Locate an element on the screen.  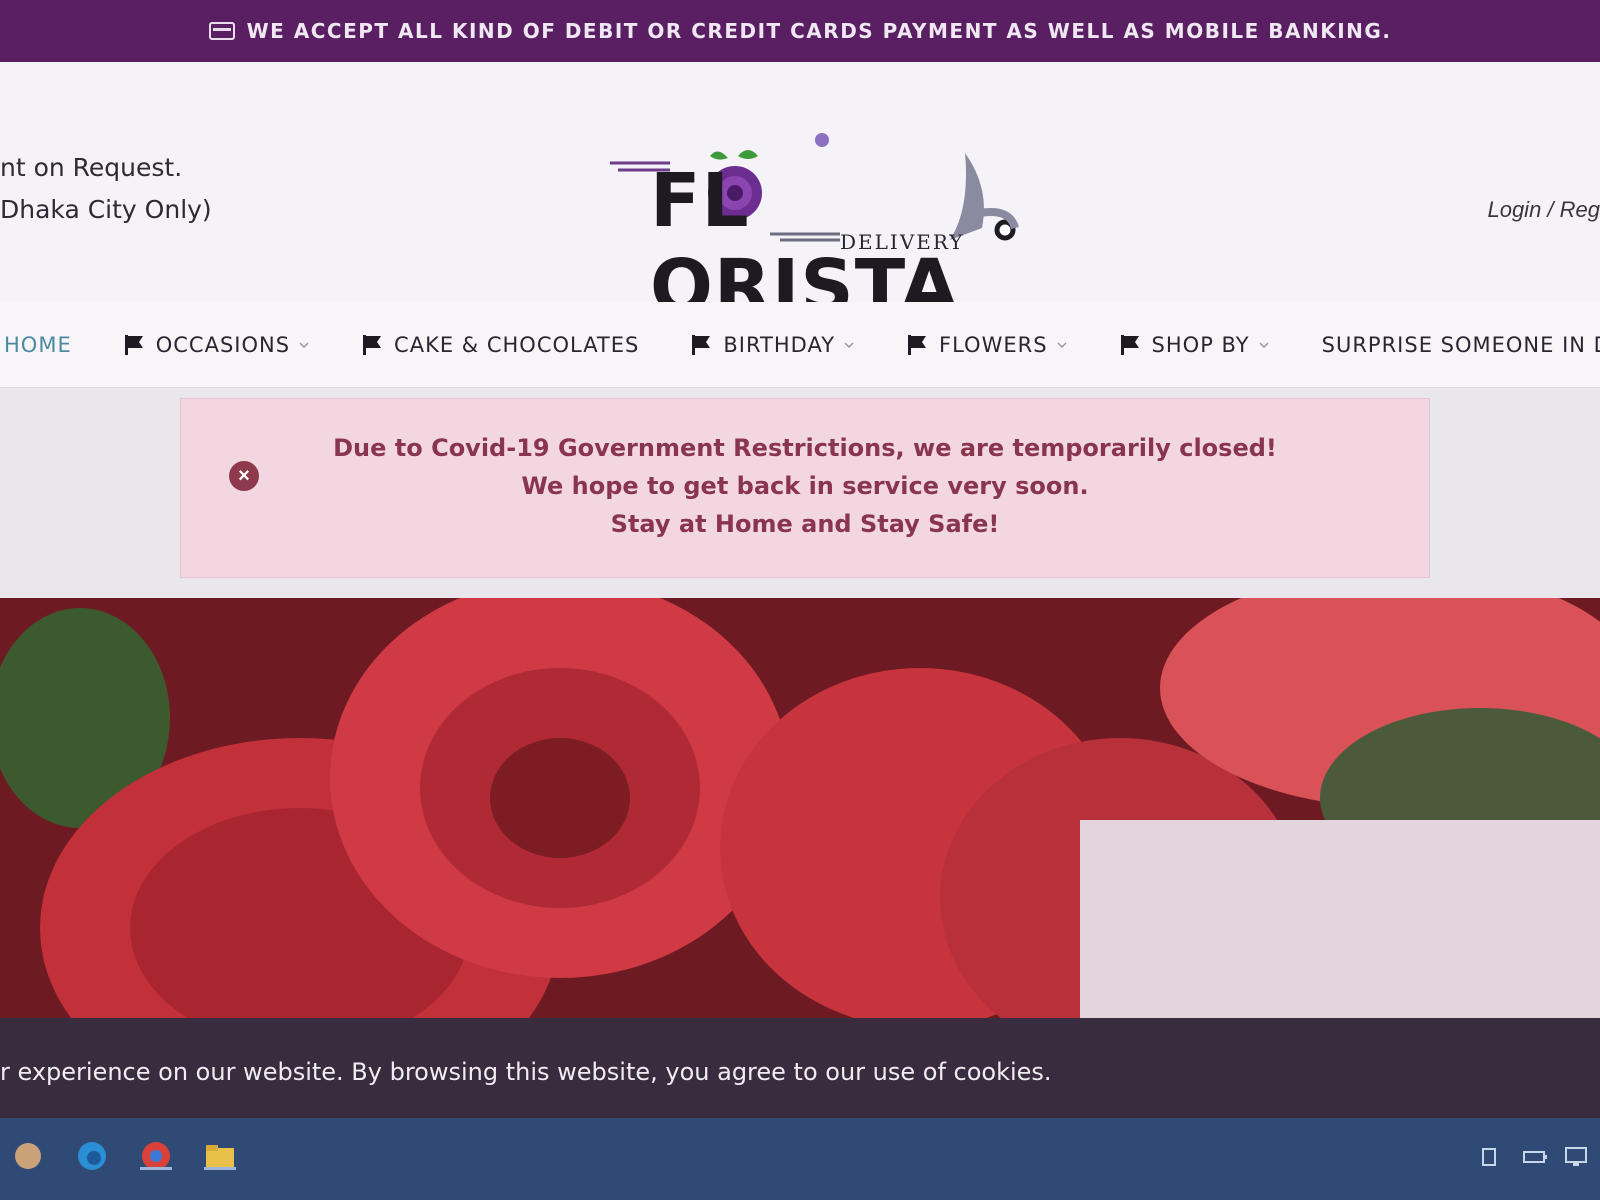
edge-browser-icon is located at coordinates (92, 1156).